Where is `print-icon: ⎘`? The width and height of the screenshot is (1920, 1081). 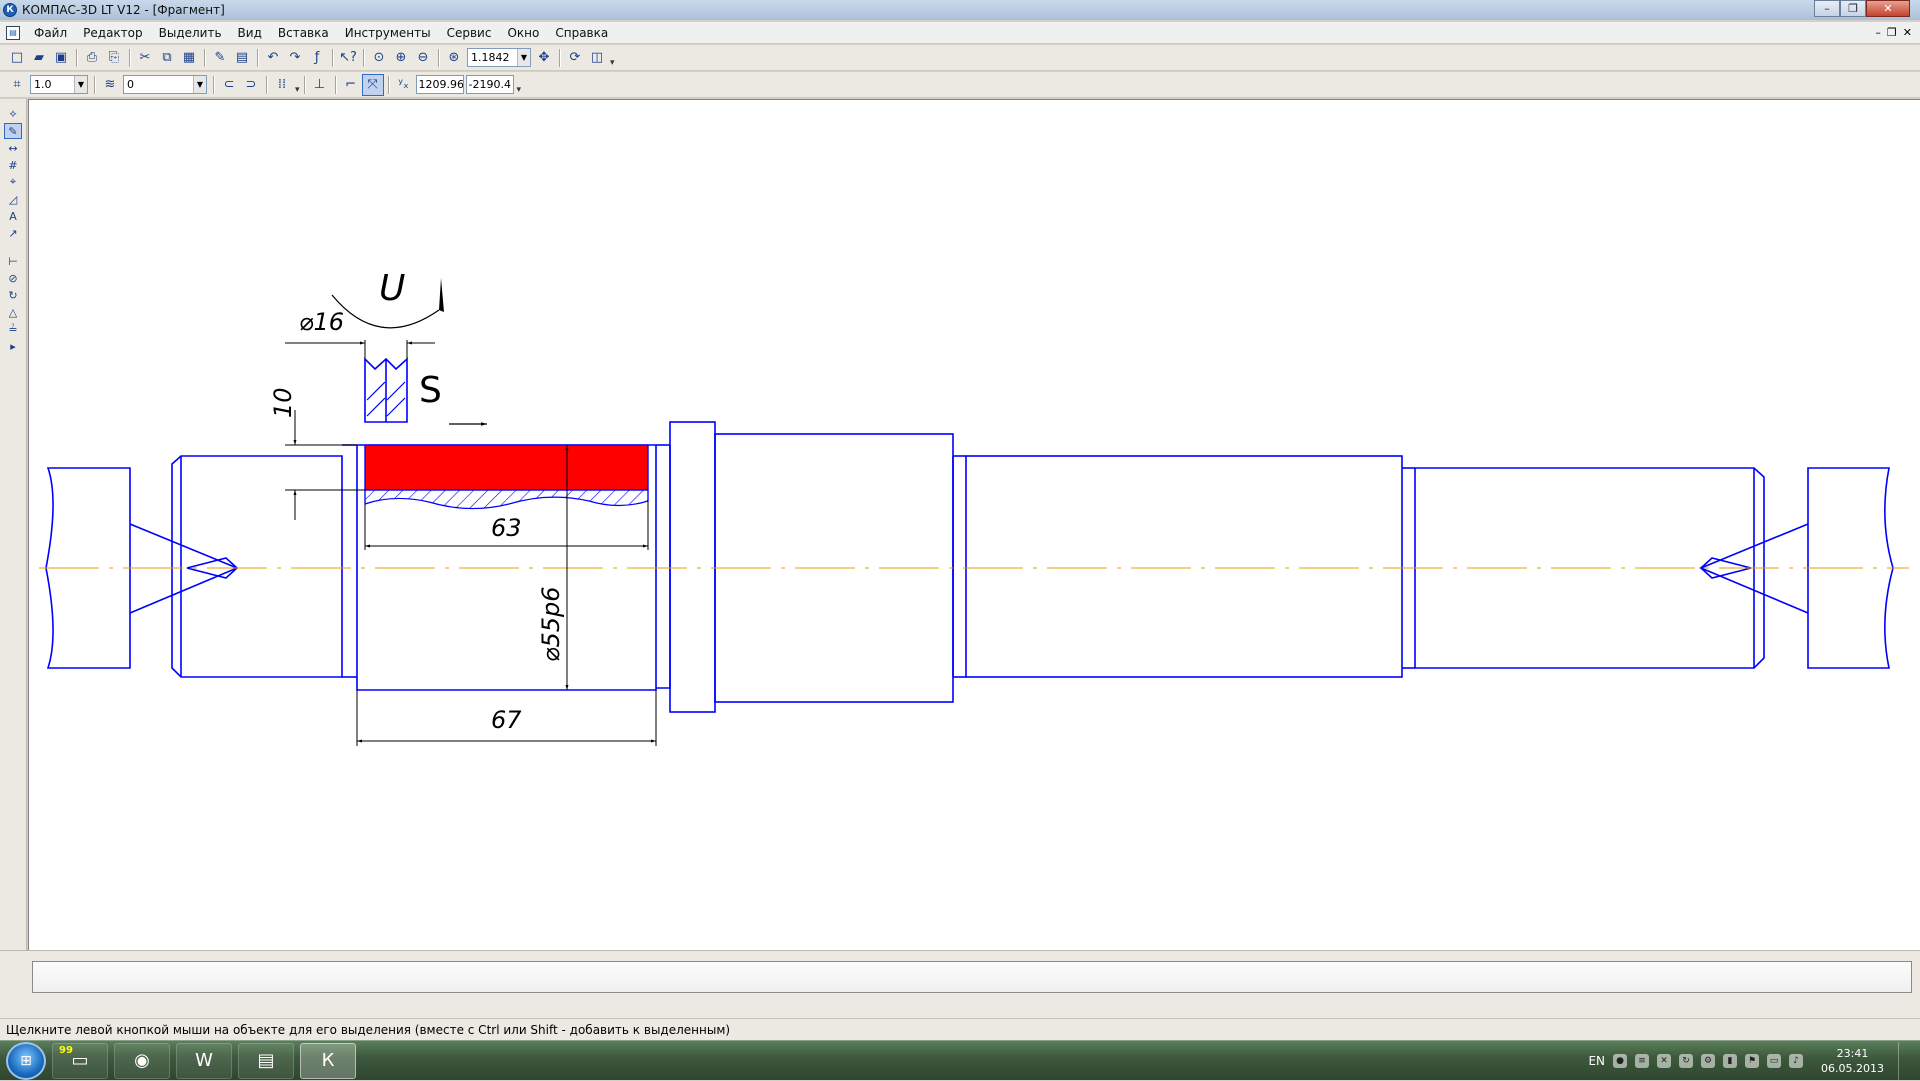
print-icon: ⎘ is located at coordinates (114, 58).